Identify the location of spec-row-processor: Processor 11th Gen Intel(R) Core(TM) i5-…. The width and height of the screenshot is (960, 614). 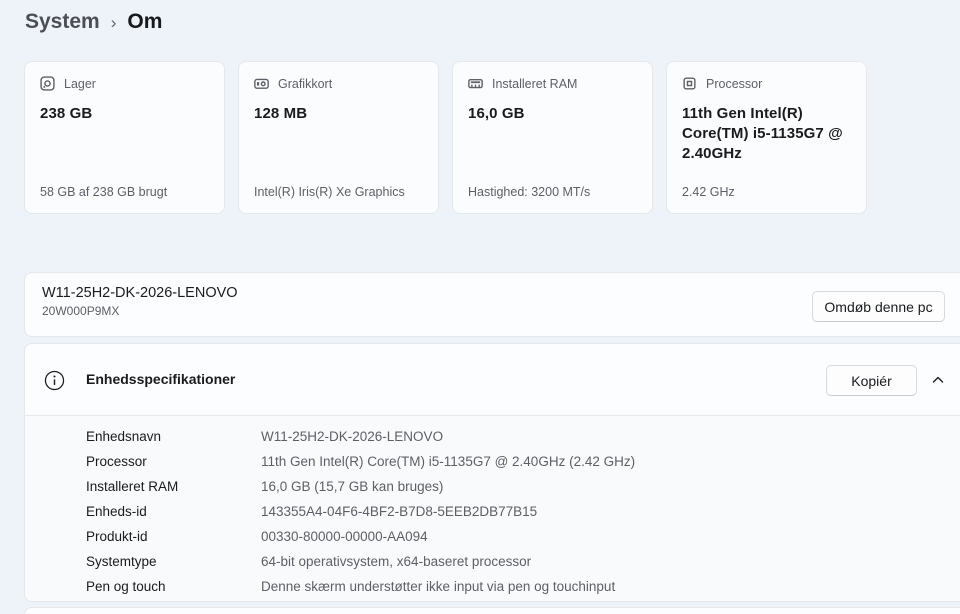
(523, 461).